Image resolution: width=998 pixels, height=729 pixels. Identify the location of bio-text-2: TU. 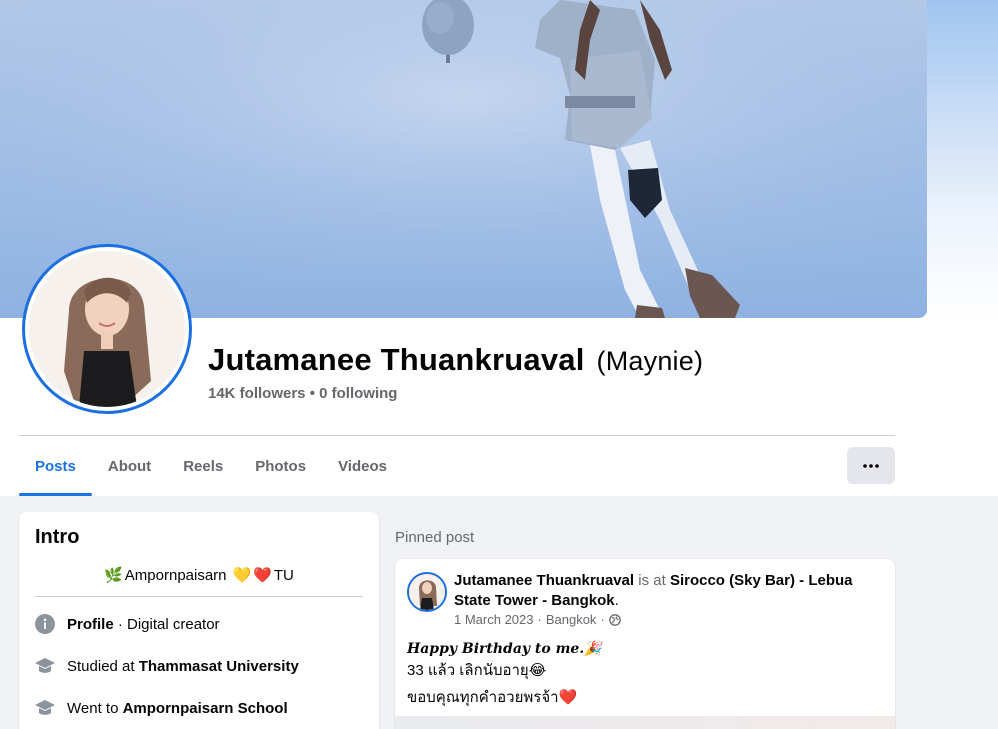
(283, 575).